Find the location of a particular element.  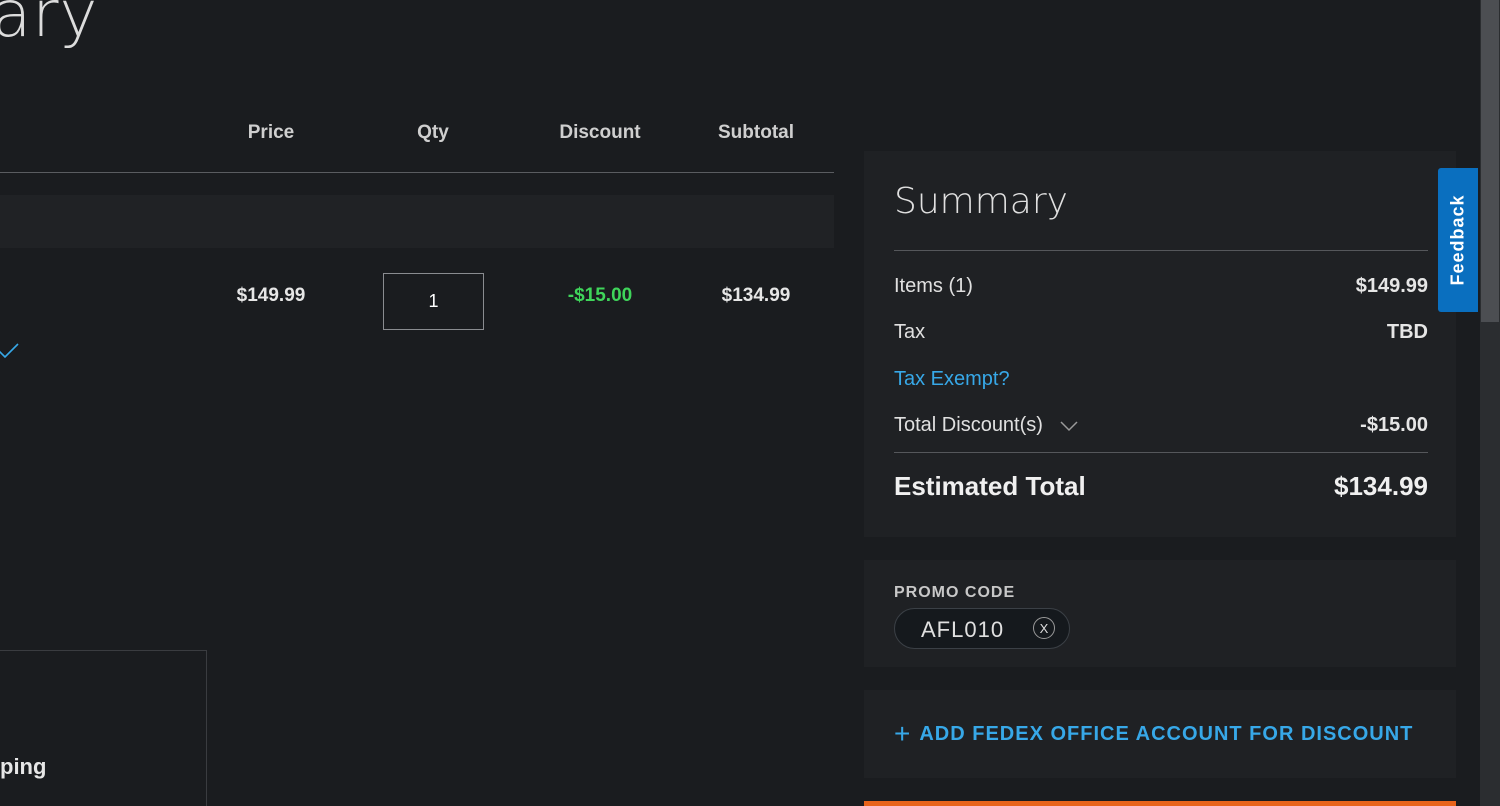

column-header-discount: Discount is located at coordinates (600, 132).